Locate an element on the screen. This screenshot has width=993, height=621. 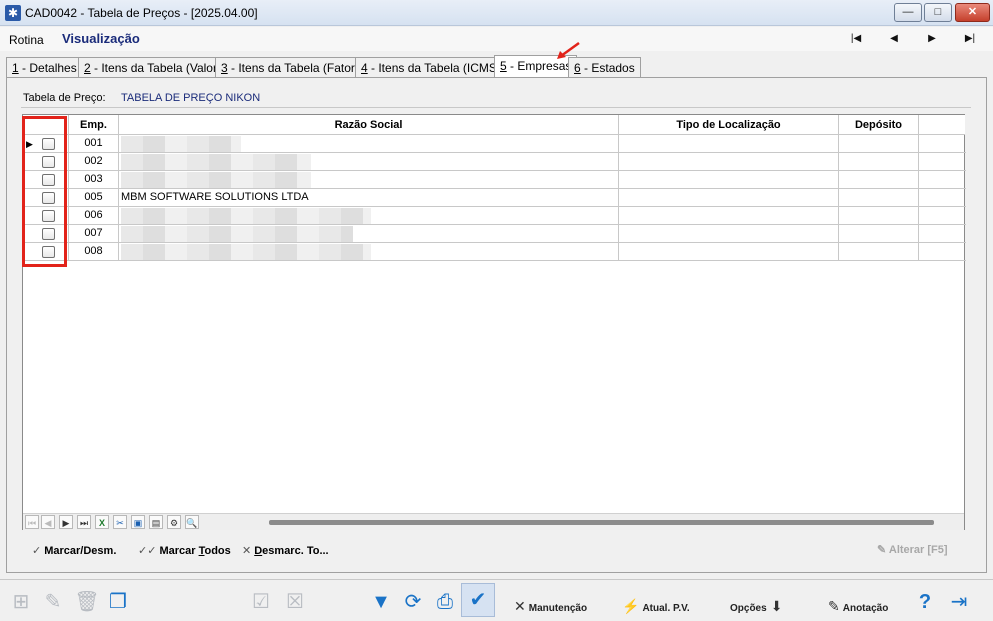
minimize-button: — is located at coordinates (908, 12).